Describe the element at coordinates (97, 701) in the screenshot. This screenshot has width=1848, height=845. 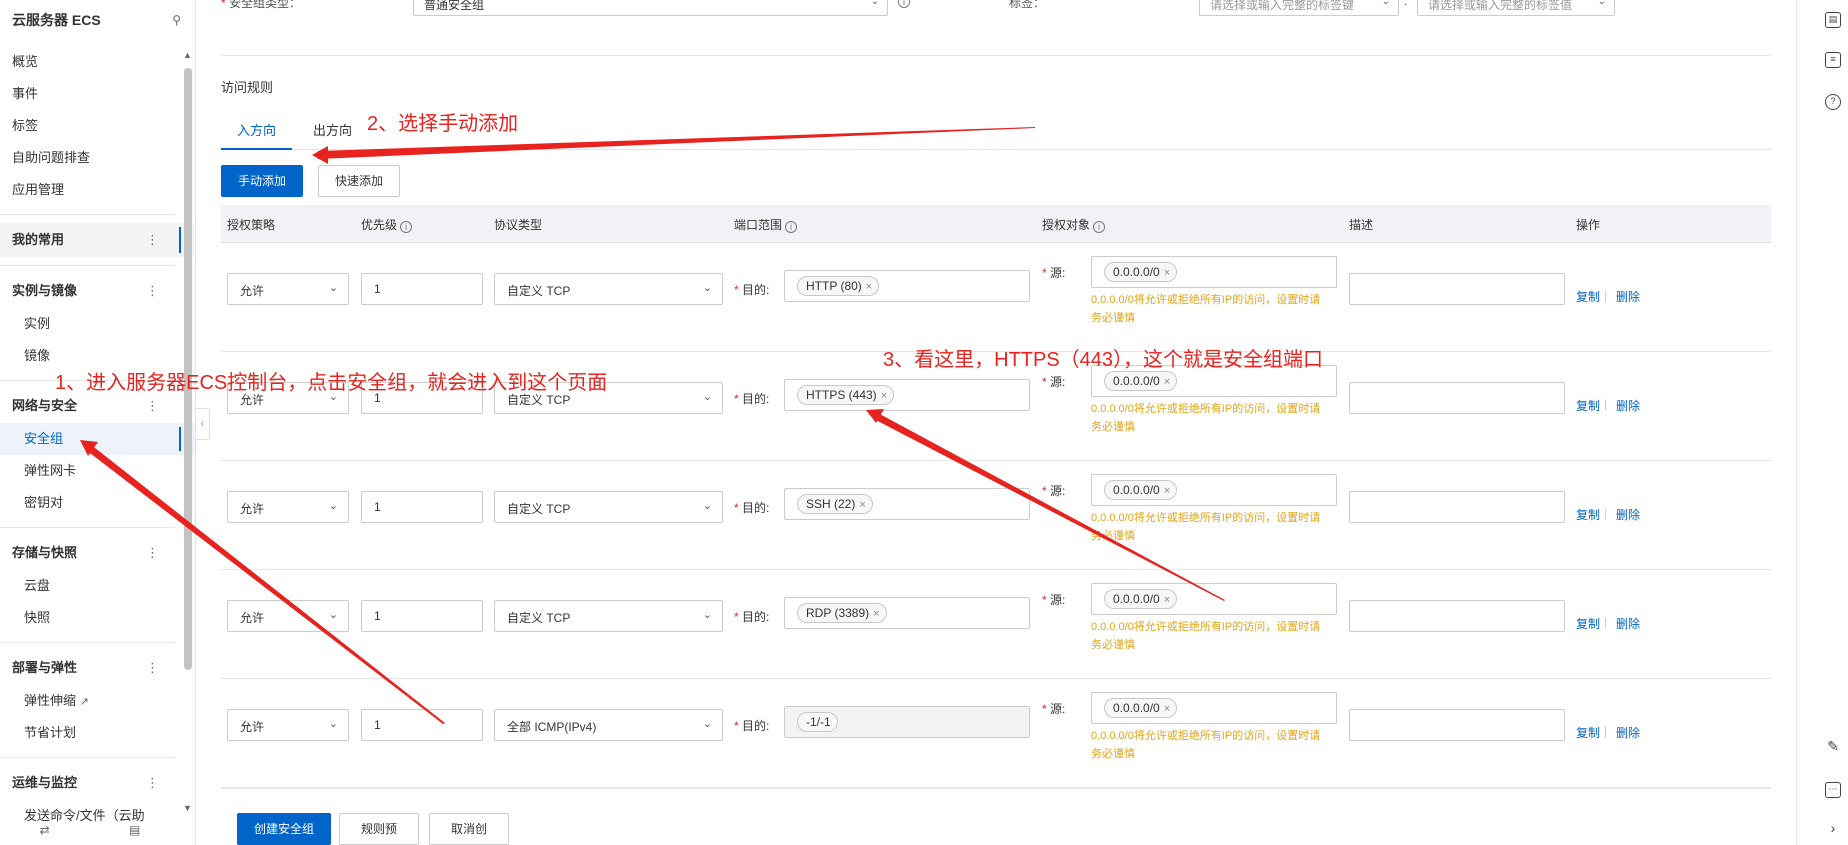
I see `sidebar-item-autoscaling: 弹性伸缩 ↗` at that location.